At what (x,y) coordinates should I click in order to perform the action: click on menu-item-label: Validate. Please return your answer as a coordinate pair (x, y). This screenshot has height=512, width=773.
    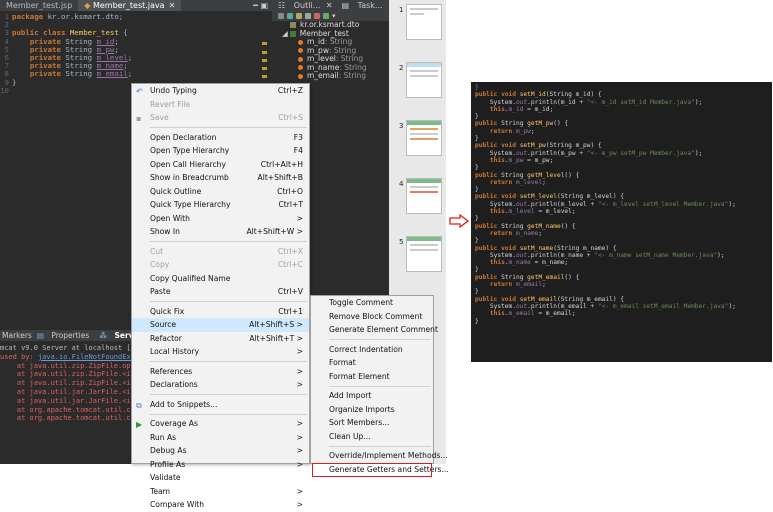
    Looking at the image, I should click on (165, 477).